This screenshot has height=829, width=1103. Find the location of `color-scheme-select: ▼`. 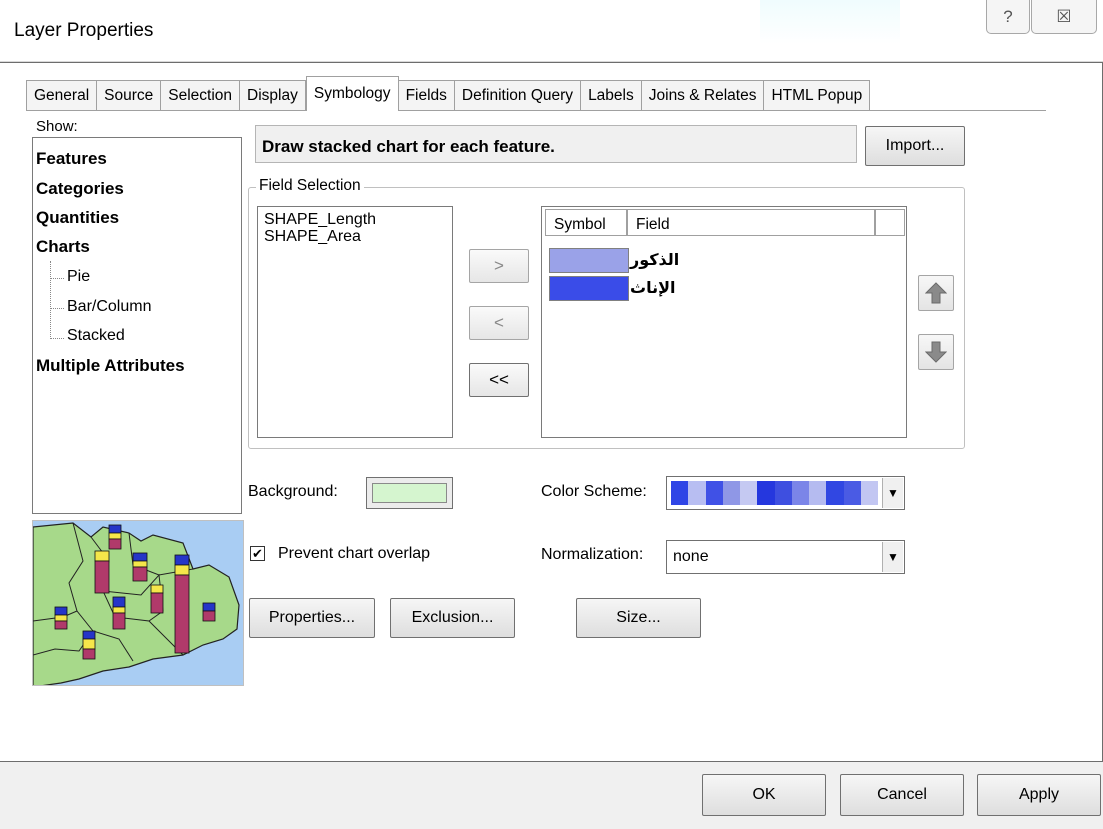

color-scheme-select: ▼ is located at coordinates (785, 493).